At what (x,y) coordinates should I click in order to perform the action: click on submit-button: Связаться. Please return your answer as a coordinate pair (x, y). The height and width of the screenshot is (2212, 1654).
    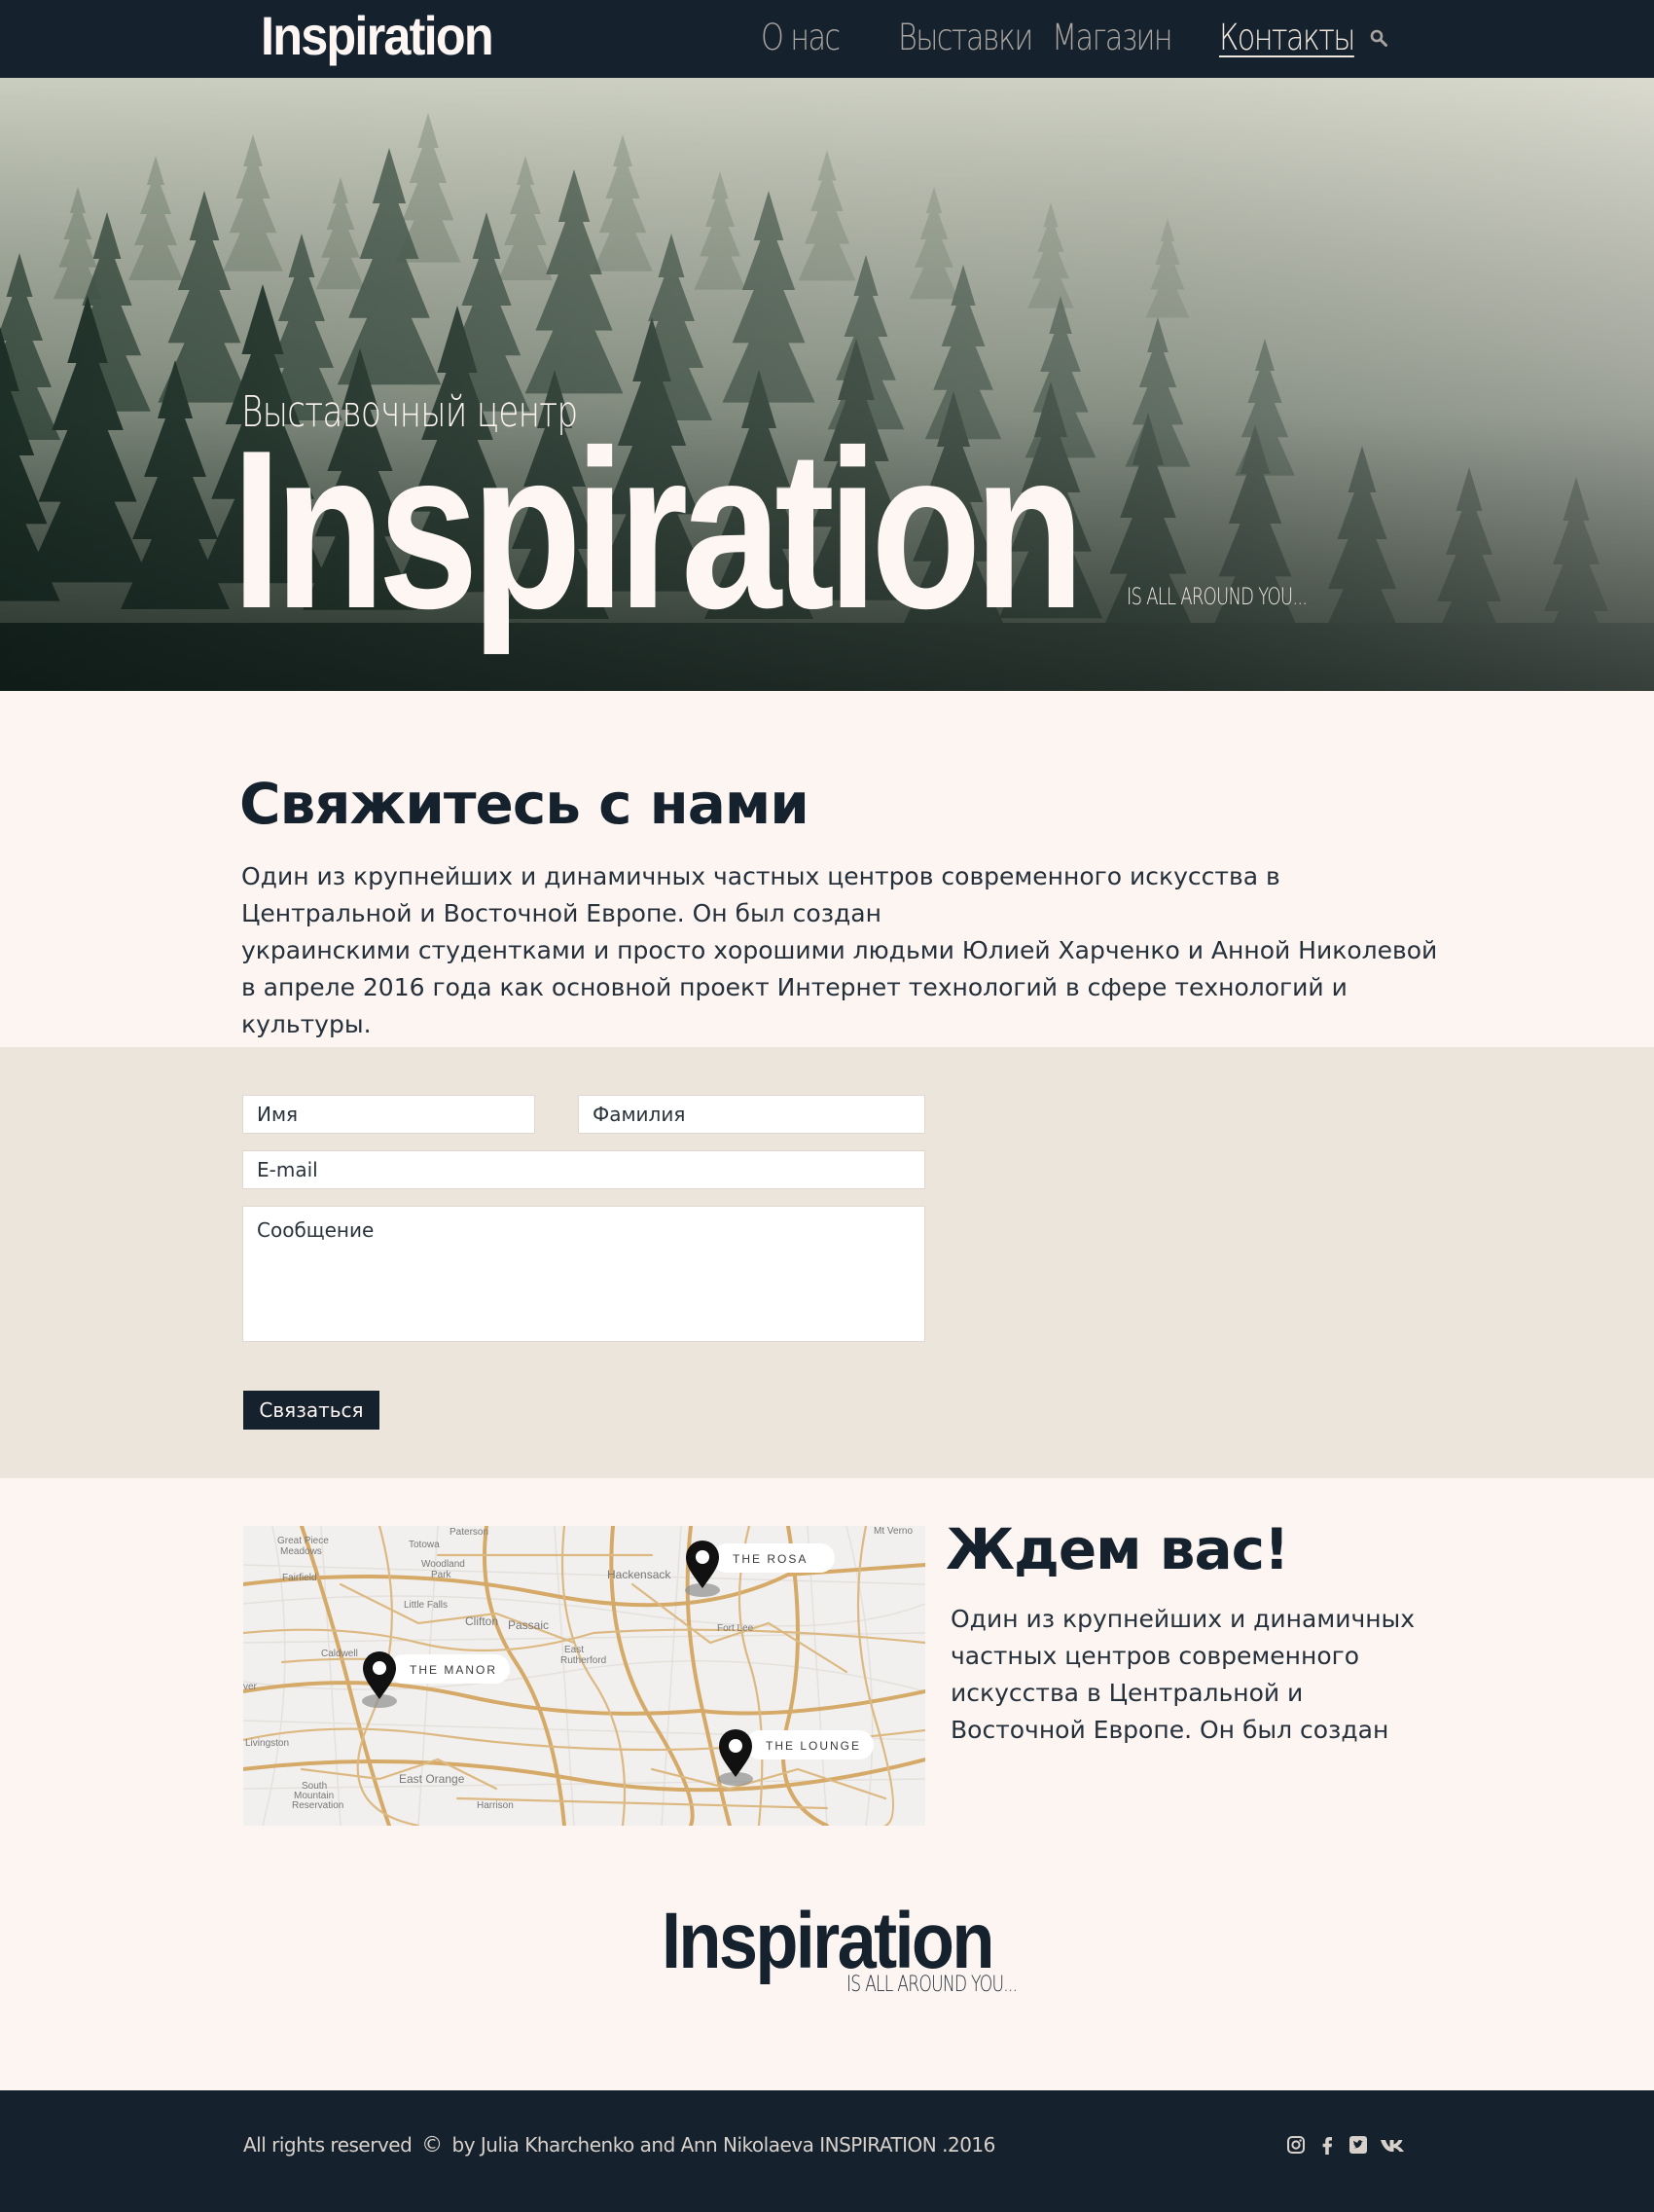
    Looking at the image, I should click on (311, 1410).